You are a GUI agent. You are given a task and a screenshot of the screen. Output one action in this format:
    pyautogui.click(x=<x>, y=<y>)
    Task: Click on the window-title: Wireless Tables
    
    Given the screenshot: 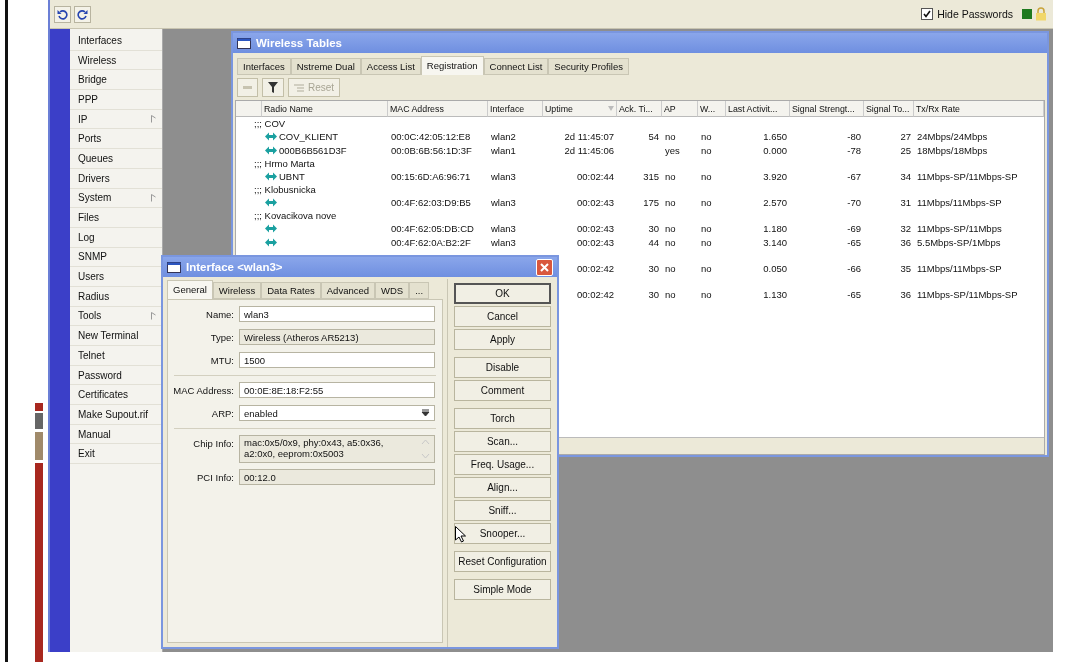 What is the action you would take?
    pyautogui.click(x=299, y=43)
    